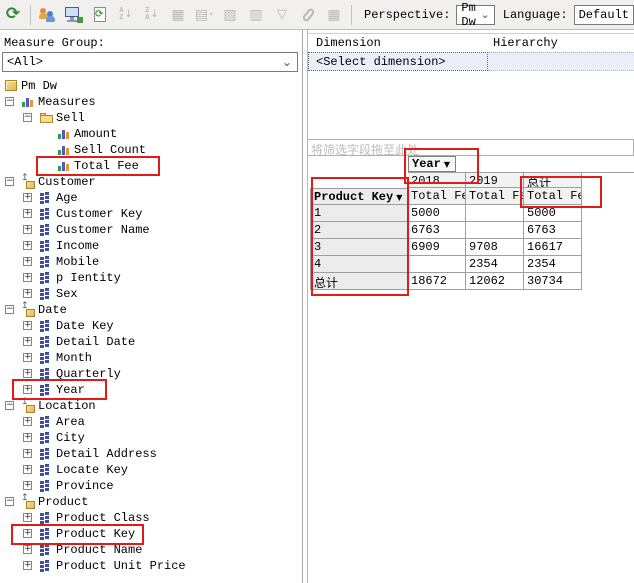  I want to click on tree-item-label: Product, so click(63, 502).